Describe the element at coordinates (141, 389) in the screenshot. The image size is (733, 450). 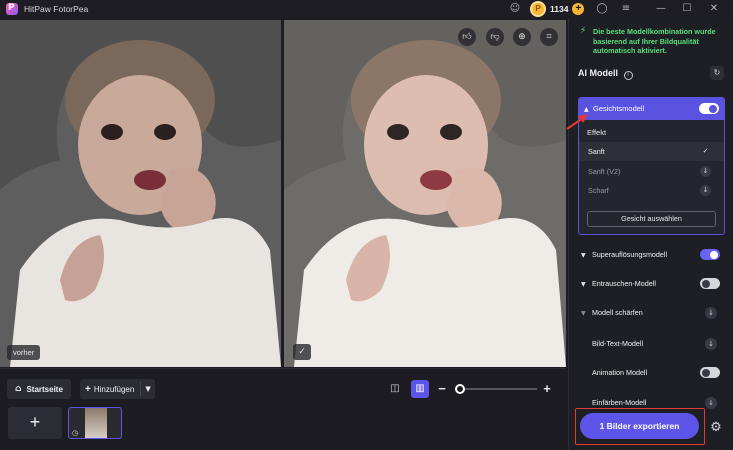
I see `add-separator` at that location.